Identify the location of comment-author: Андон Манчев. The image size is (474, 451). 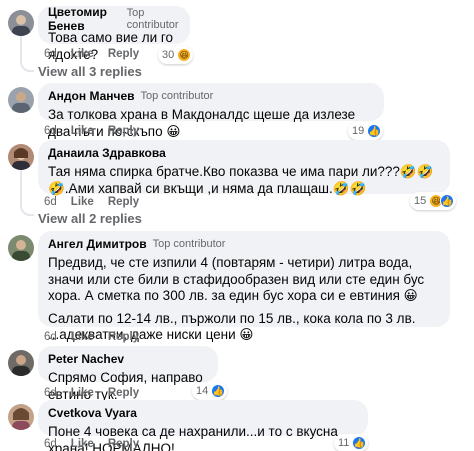
(91, 96).